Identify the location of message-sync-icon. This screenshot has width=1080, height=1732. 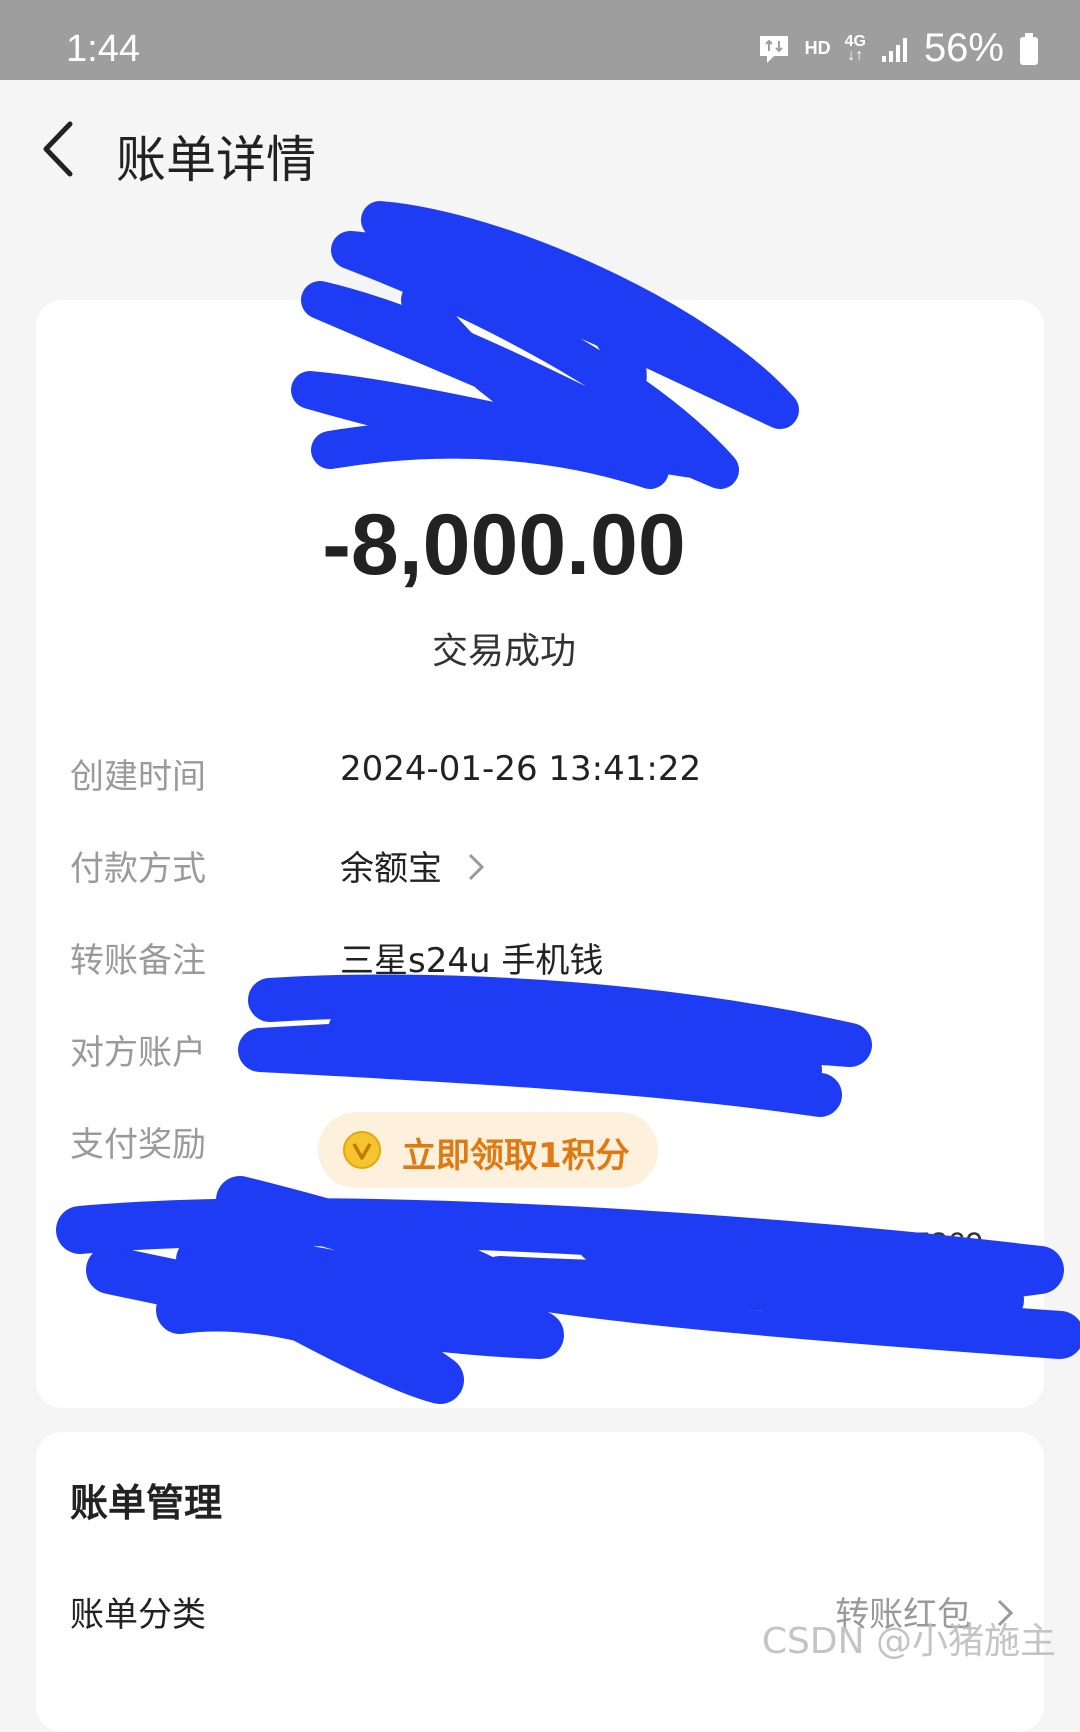
(774, 49).